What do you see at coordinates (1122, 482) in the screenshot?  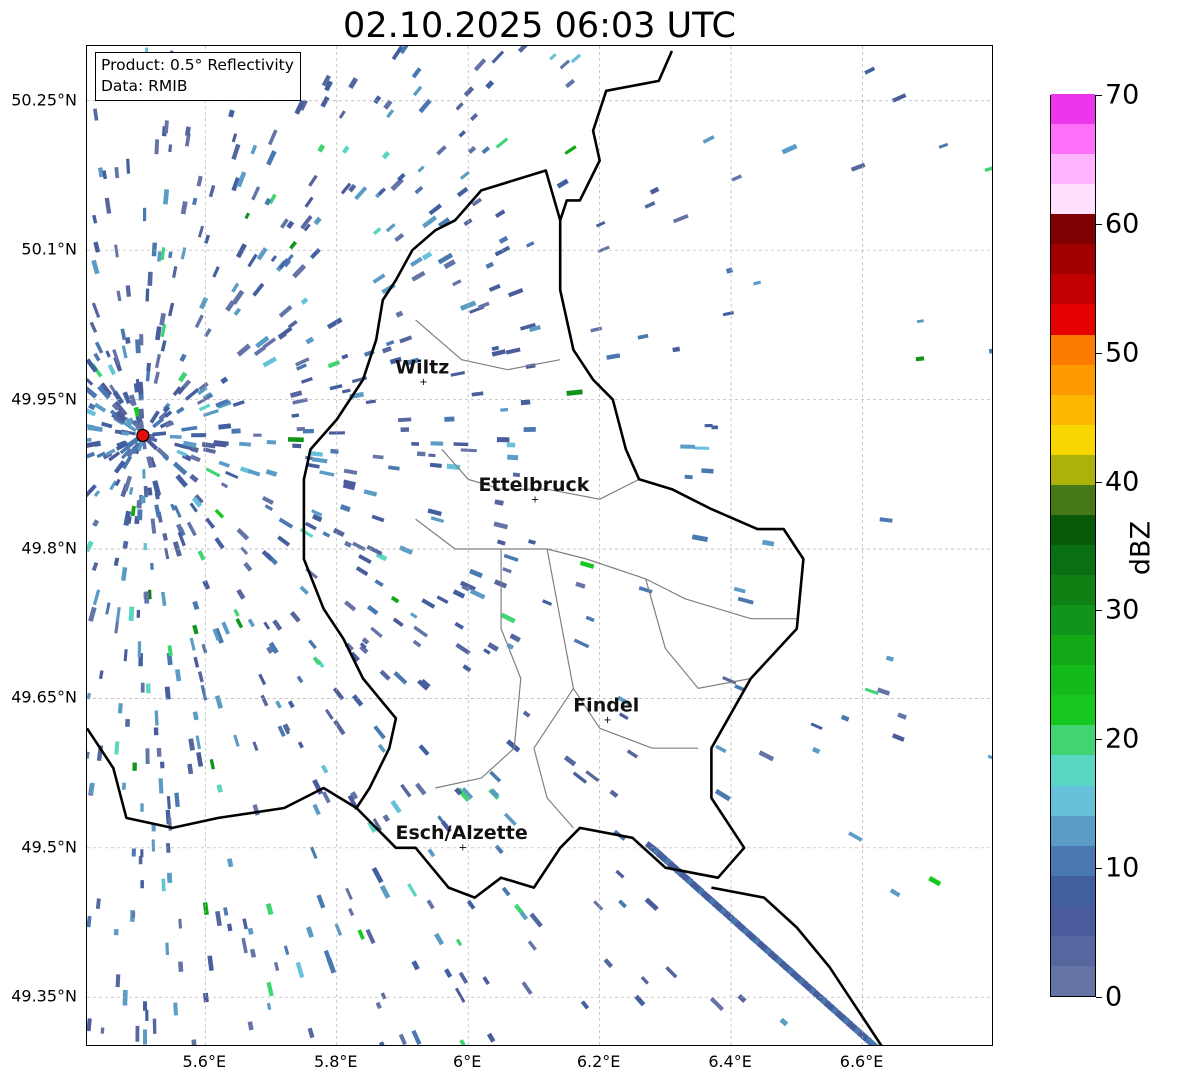 I see `colorbar-tick-label: 40` at bounding box center [1122, 482].